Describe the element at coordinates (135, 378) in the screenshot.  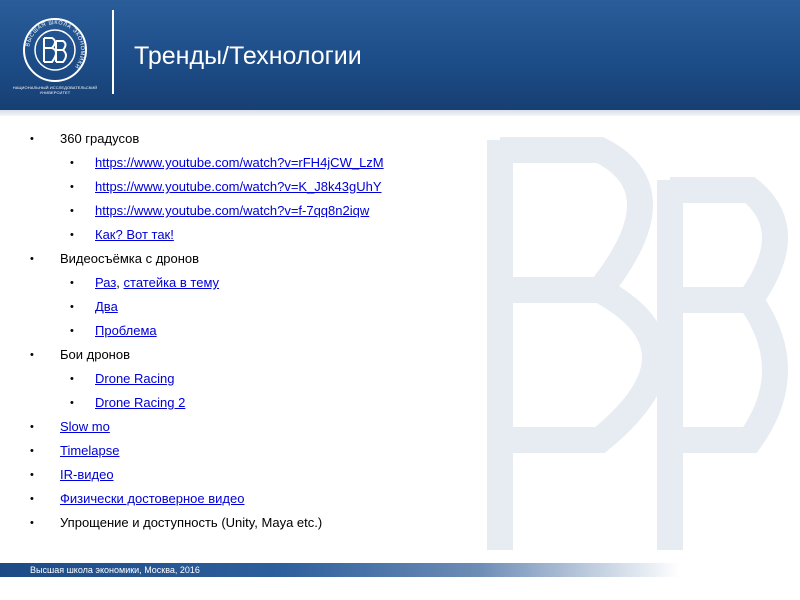
I see `link-drone-racing: Drone Racing` at that location.